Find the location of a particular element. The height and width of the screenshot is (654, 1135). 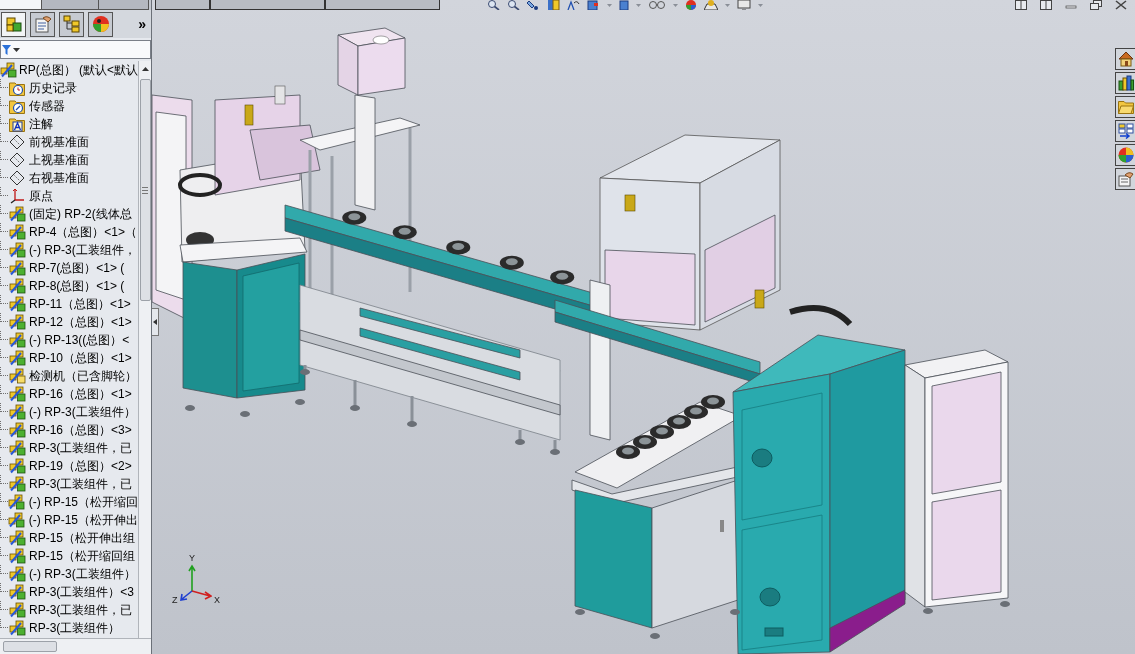

filter-field is located at coordinates (75, 49).